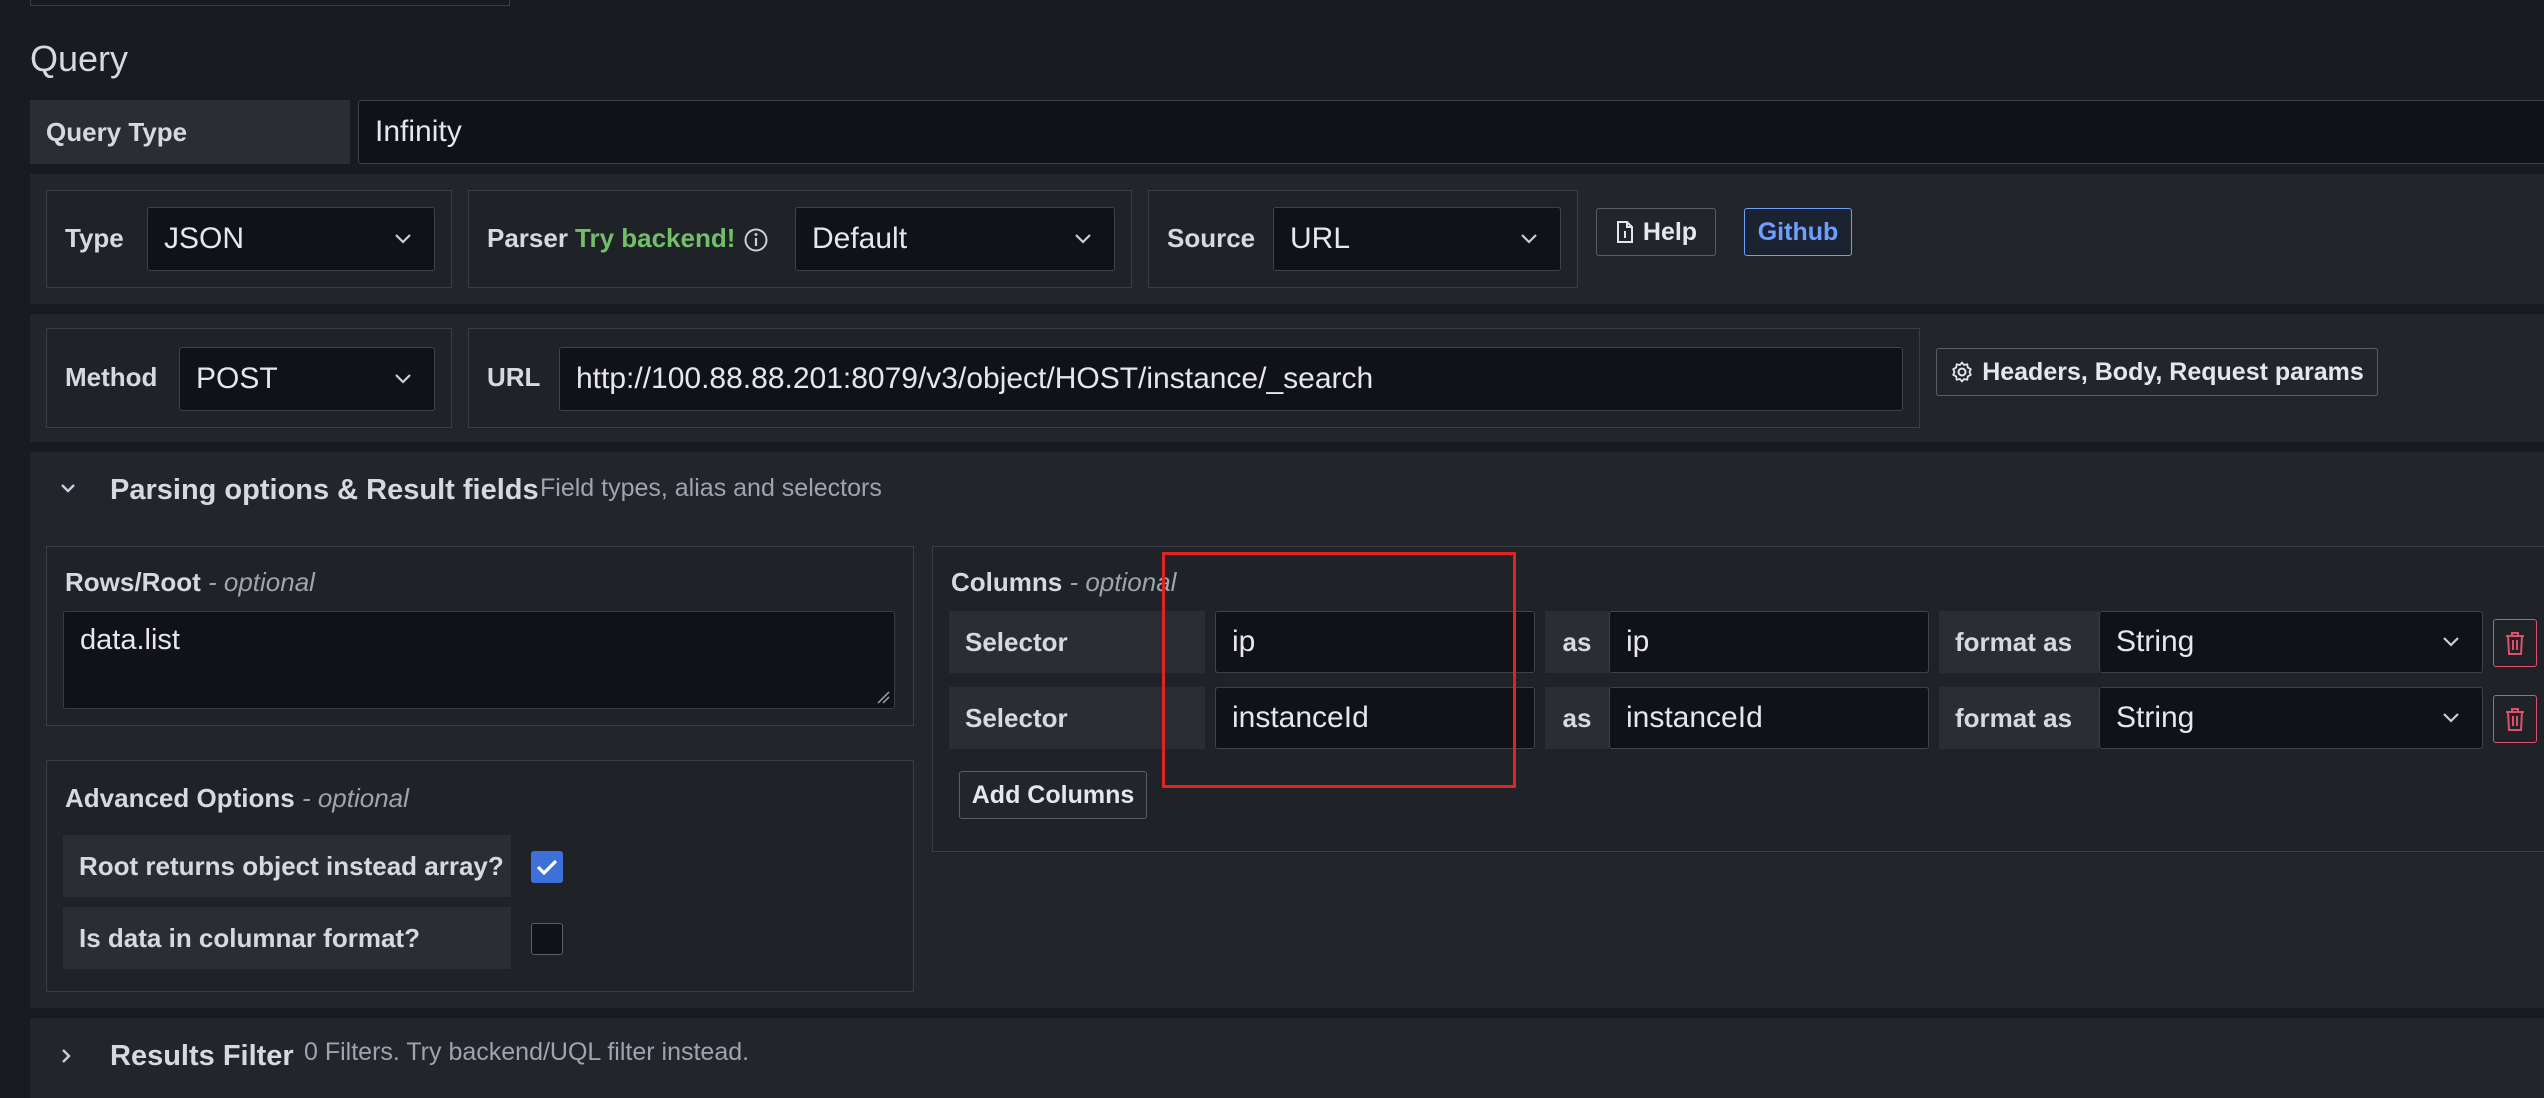 Image resolution: width=2544 pixels, height=1098 pixels. Describe the element at coordinates (79, 58) in the screenshot. I see `section-title: Query` at that location.